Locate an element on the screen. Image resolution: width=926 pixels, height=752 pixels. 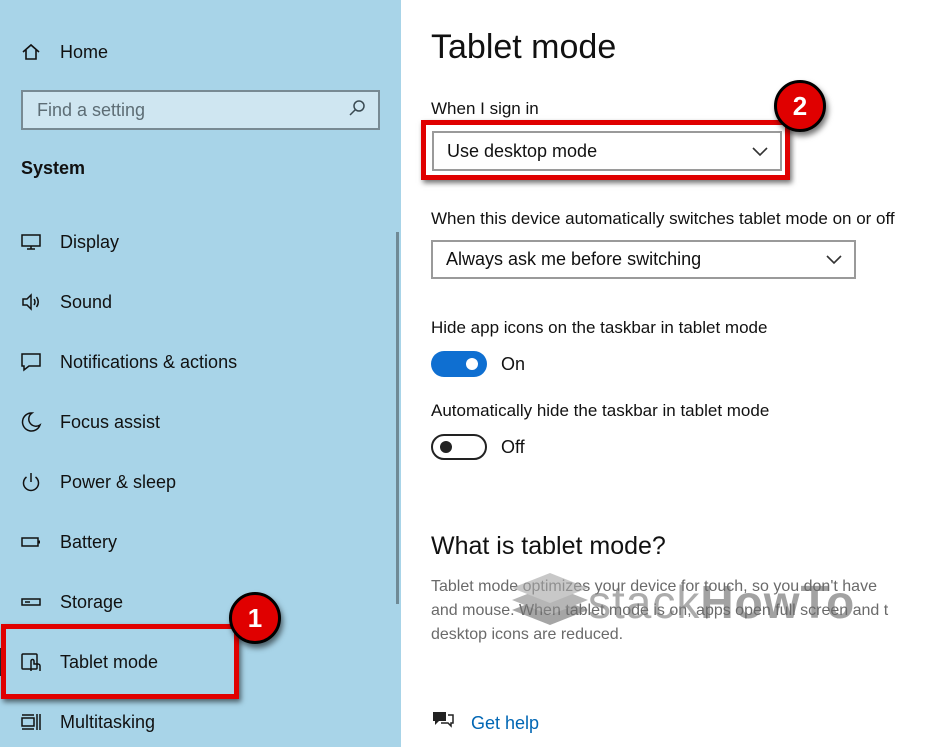
sidebar-item-label: Display is located at coordinates (90, 241).